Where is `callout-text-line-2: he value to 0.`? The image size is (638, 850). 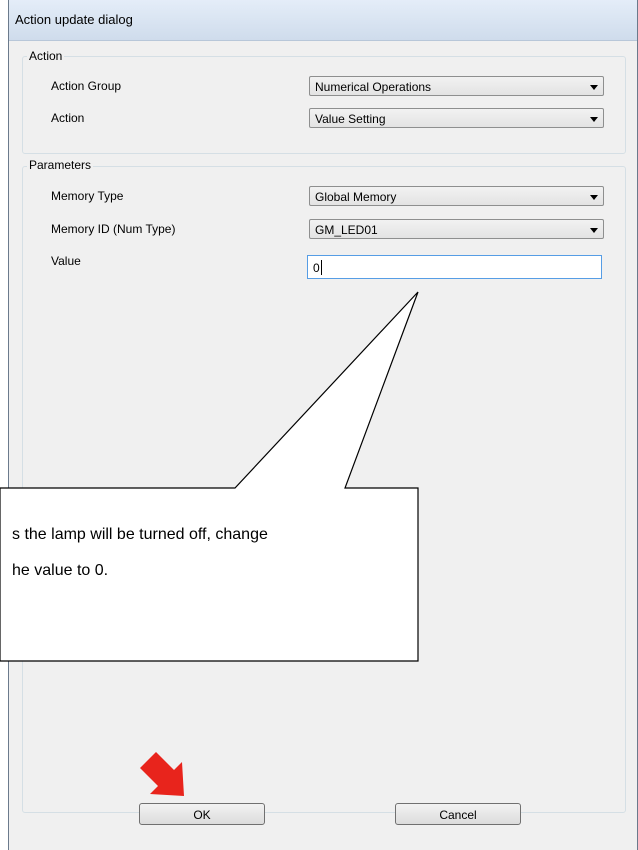 callout-text-line-2: he value to 0. is located at coordinates (60, 570).